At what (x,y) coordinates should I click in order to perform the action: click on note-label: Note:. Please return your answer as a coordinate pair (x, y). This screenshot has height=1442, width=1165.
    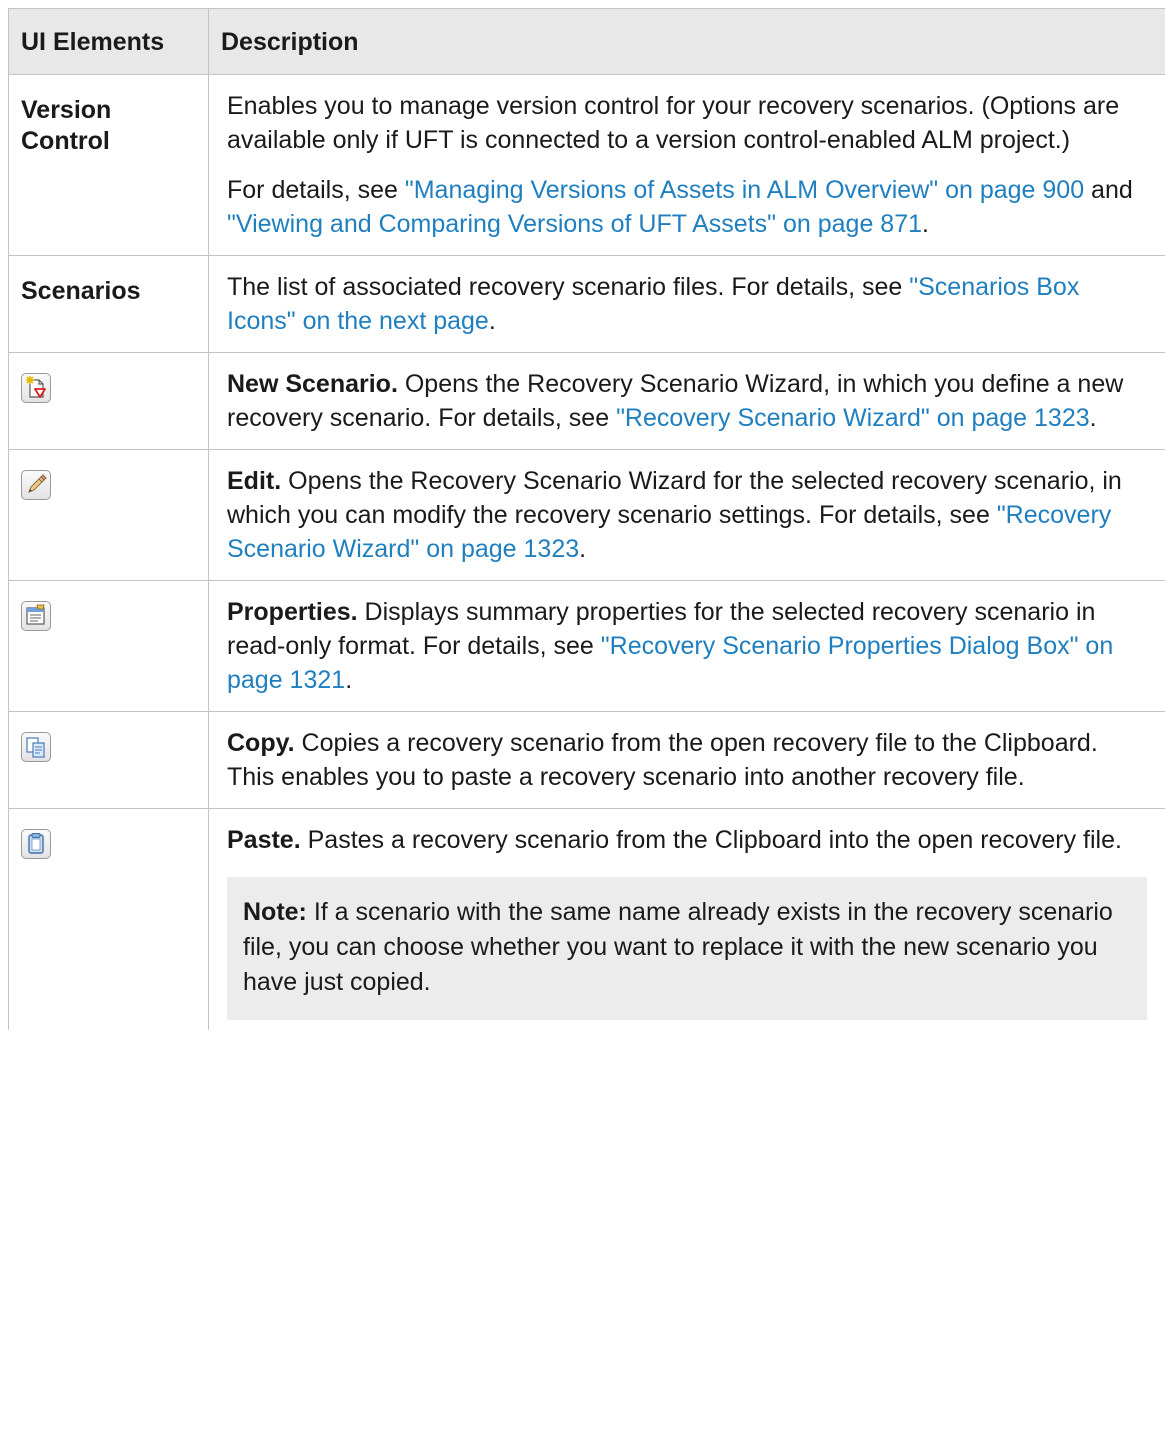
    Looking at the image, I should click on (275, 912).